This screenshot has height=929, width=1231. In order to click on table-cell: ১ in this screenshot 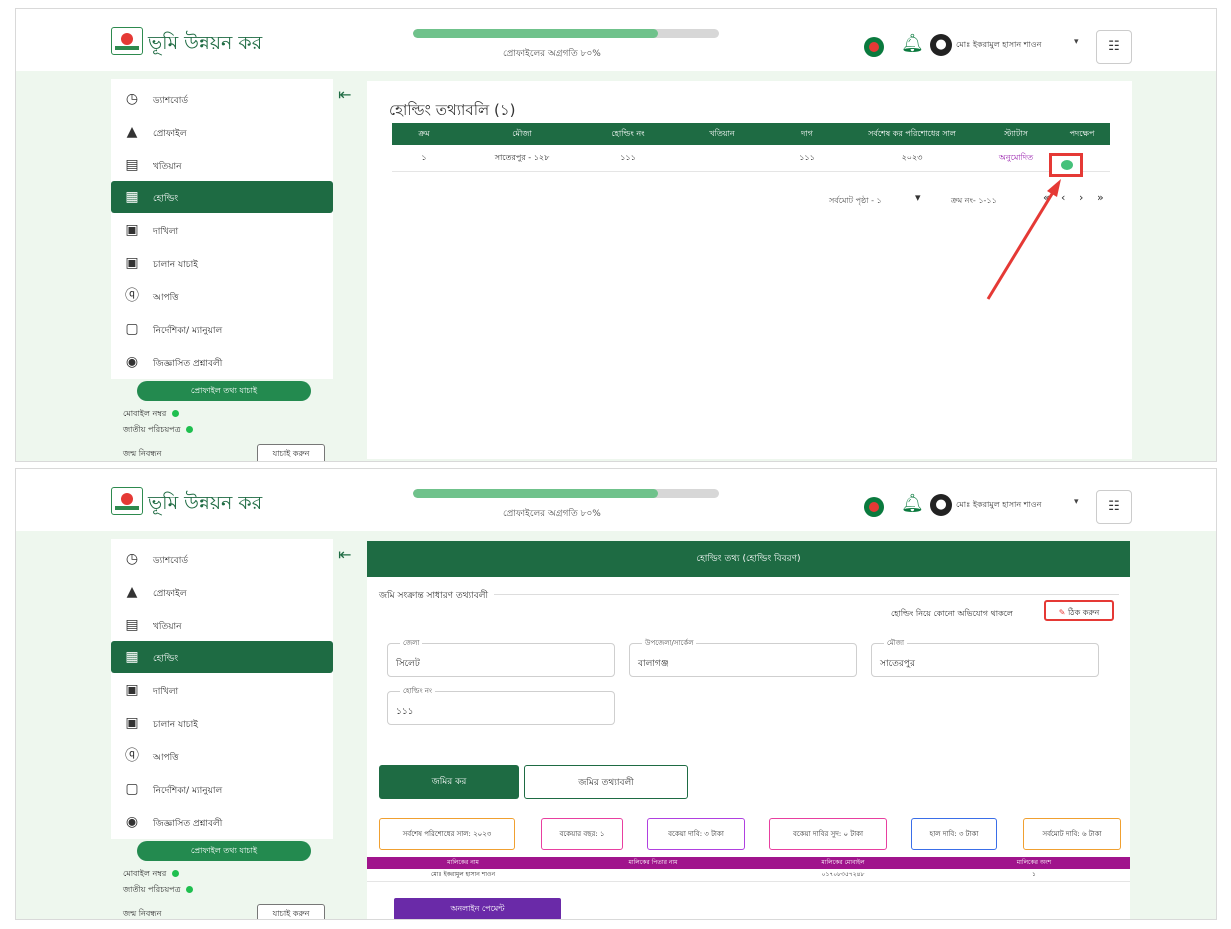, I will do `click(1034, 874)`.